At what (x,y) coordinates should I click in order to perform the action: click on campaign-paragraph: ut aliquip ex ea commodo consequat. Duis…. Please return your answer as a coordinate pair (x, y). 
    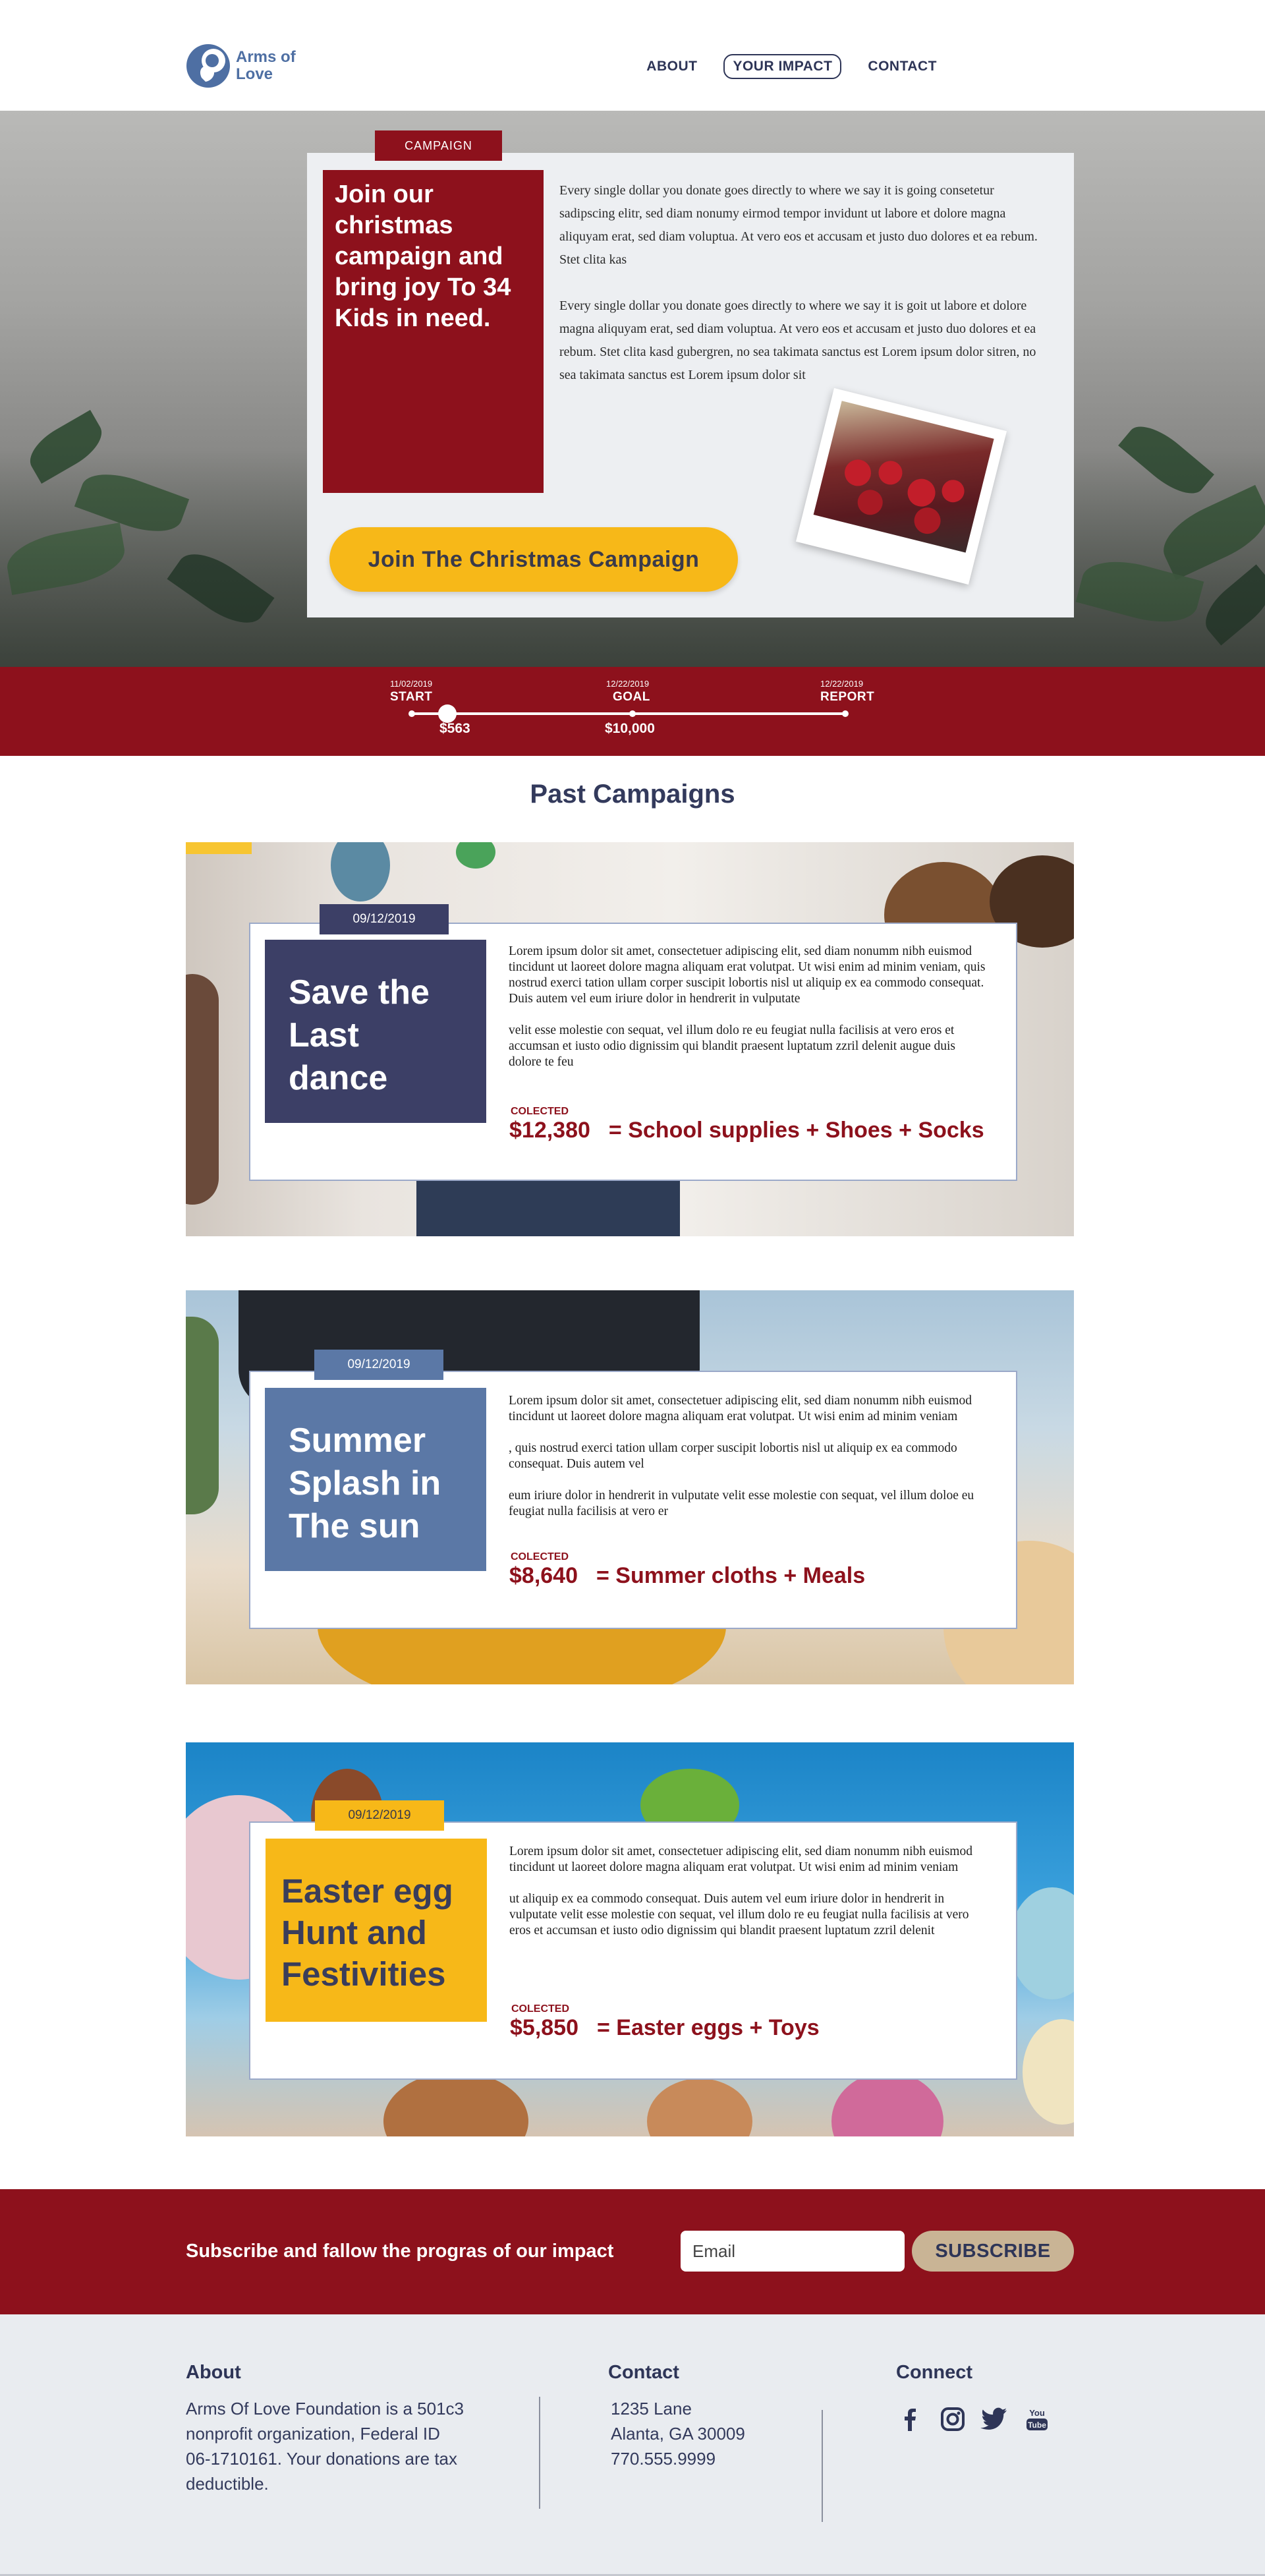
    Looking at the image, I should click on (739, 1915).